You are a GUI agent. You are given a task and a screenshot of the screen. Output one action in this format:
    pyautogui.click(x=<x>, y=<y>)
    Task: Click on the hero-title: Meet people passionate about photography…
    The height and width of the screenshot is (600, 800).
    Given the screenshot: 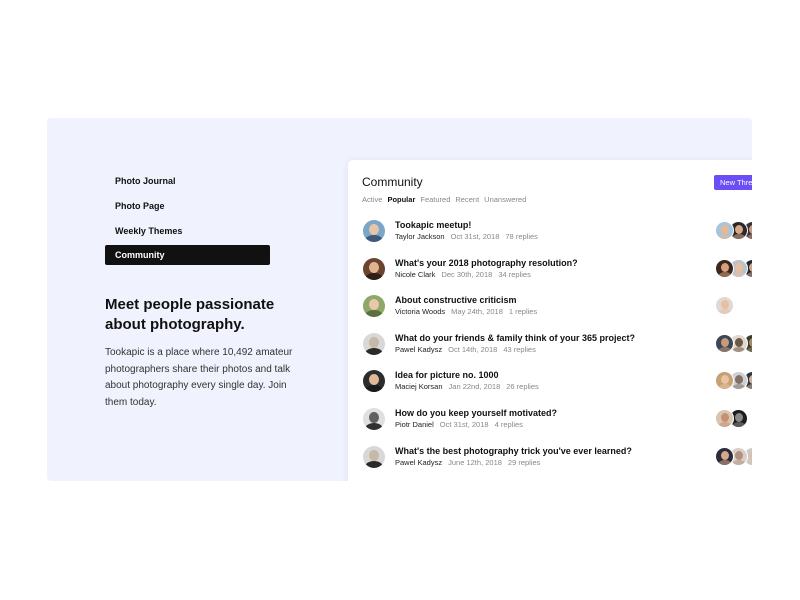 What is the action you would take?
    pyautogui.click(x=190, y=314)
    